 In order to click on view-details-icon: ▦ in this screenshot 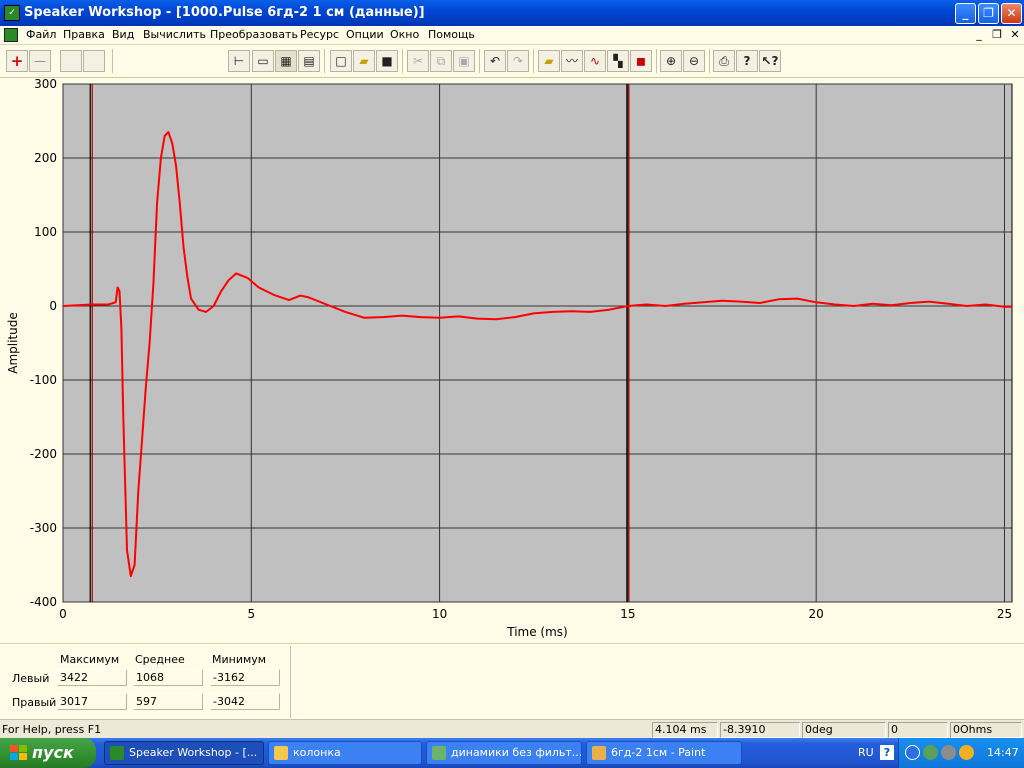, I will do `click(286, 61)`.